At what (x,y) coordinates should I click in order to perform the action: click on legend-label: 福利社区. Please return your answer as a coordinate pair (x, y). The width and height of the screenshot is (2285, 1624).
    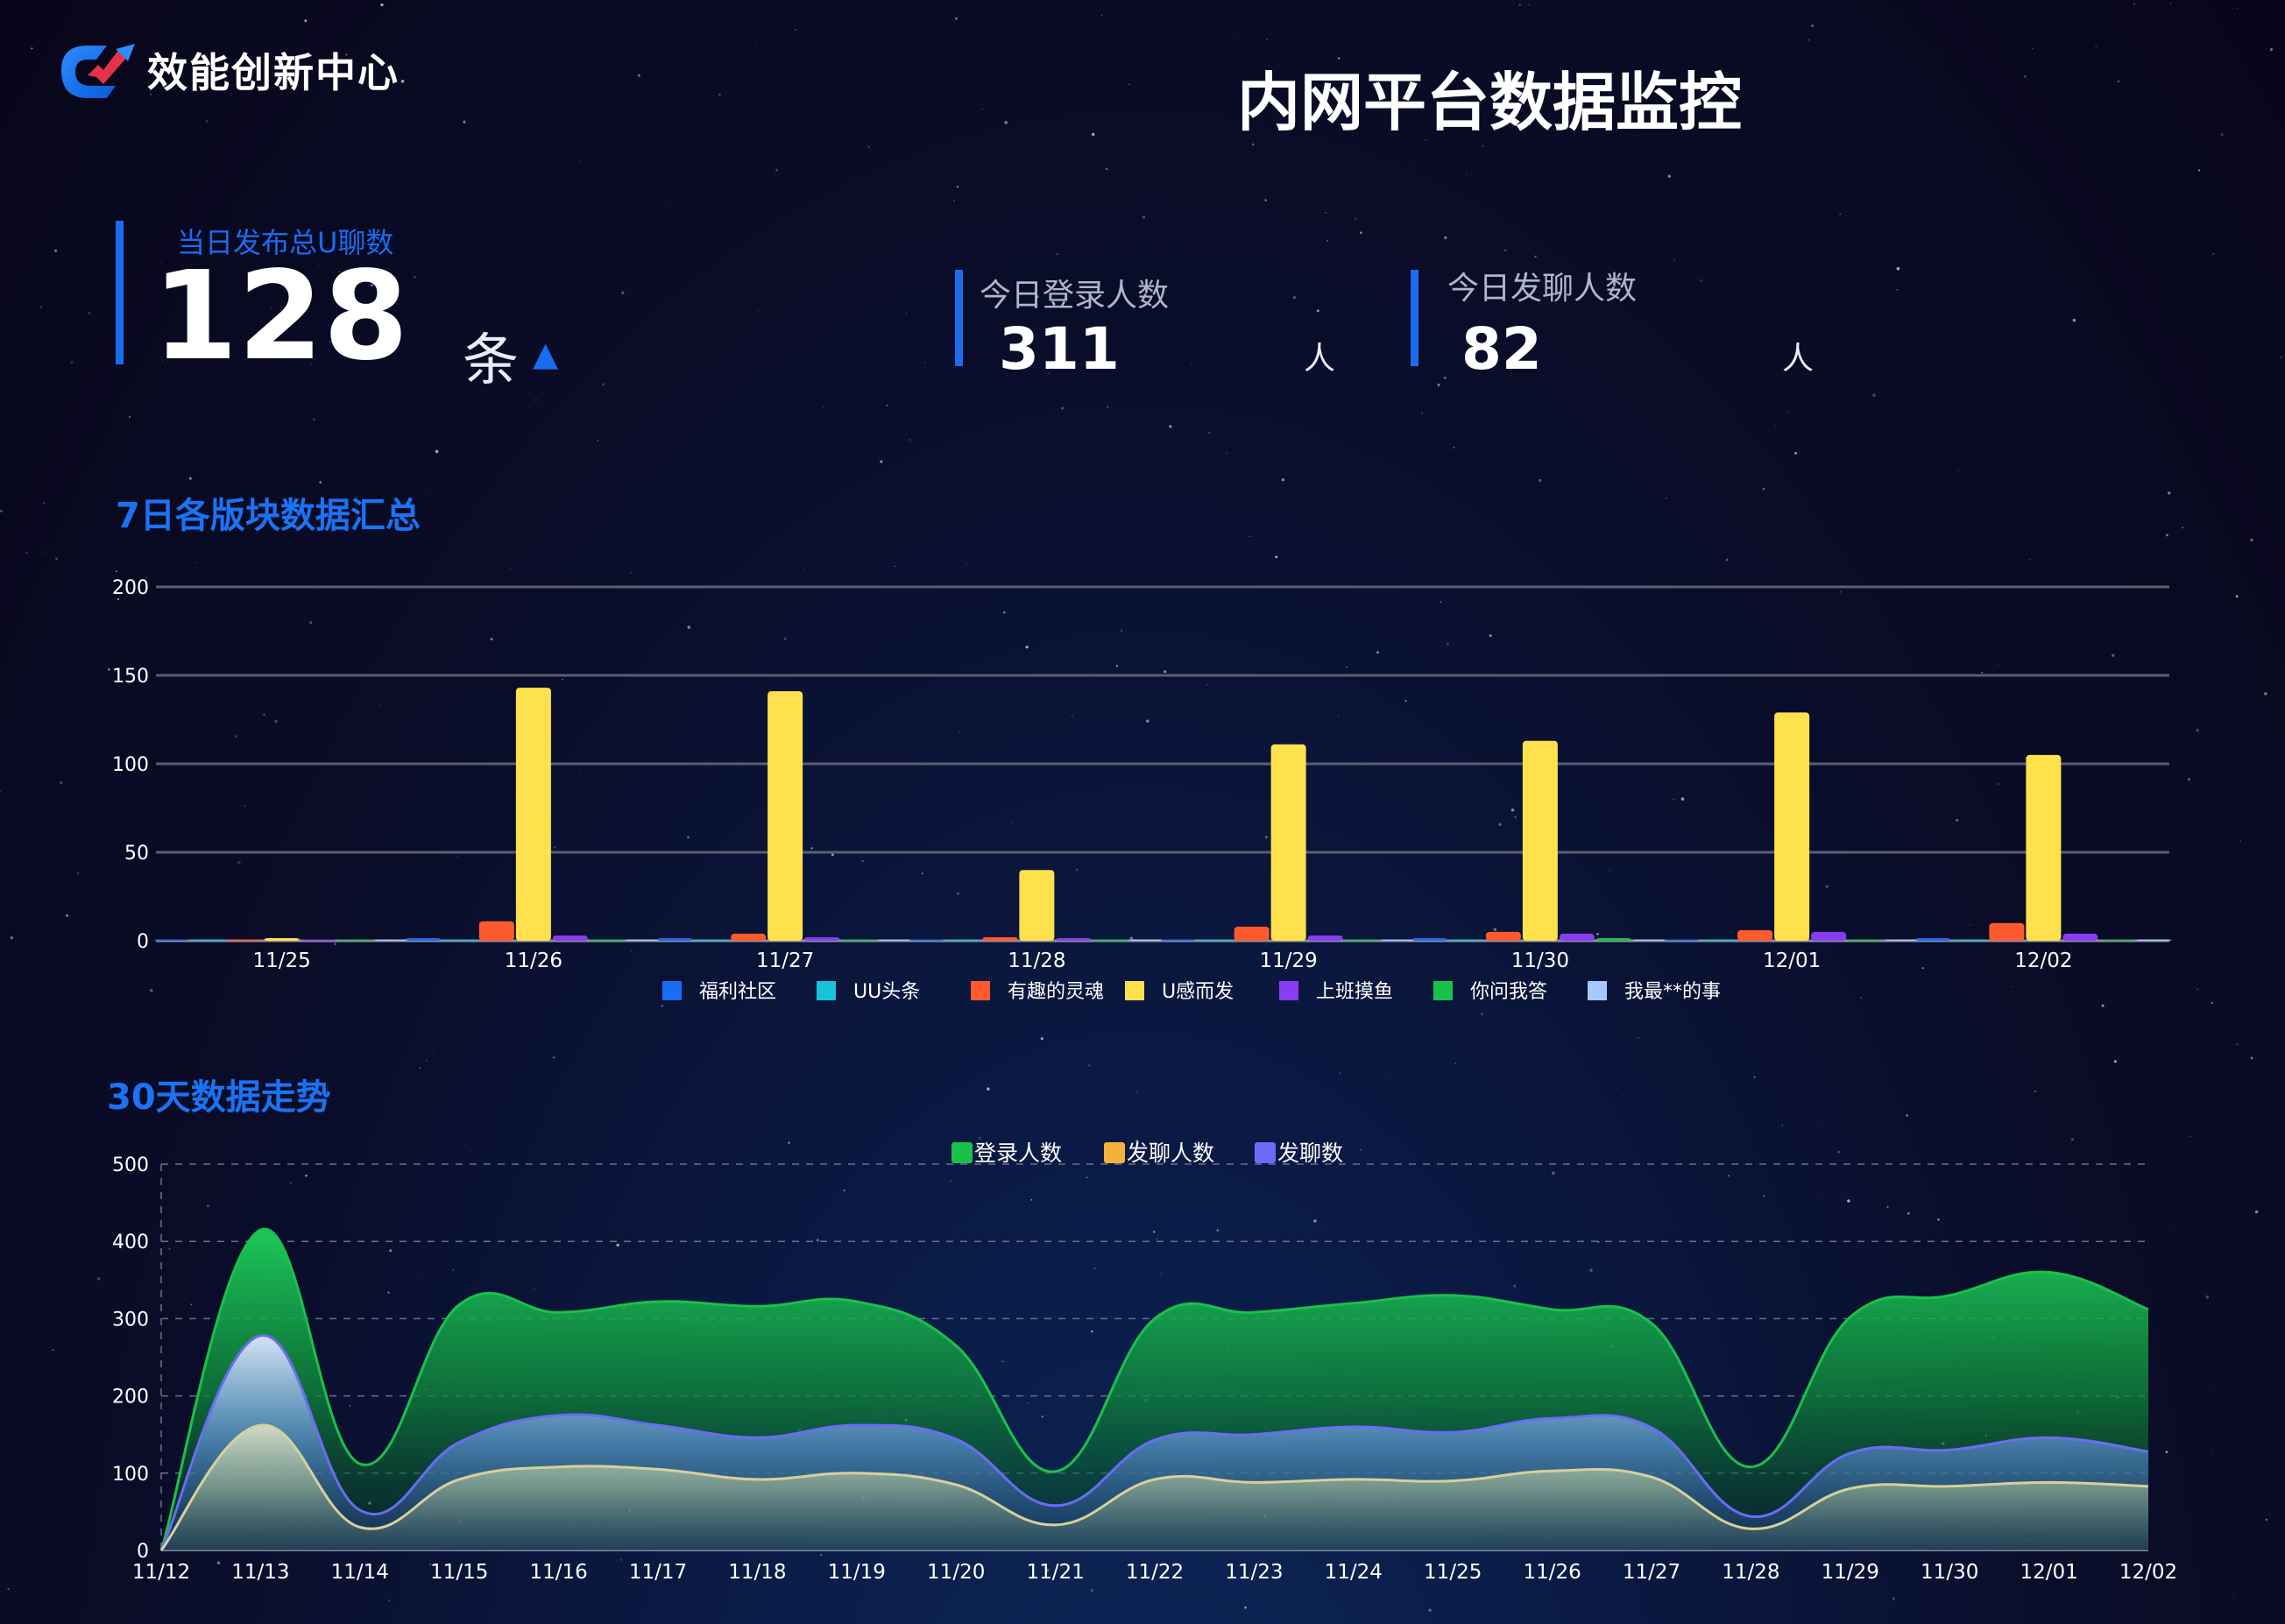
    Looking at the image, I should click on (737, 992).